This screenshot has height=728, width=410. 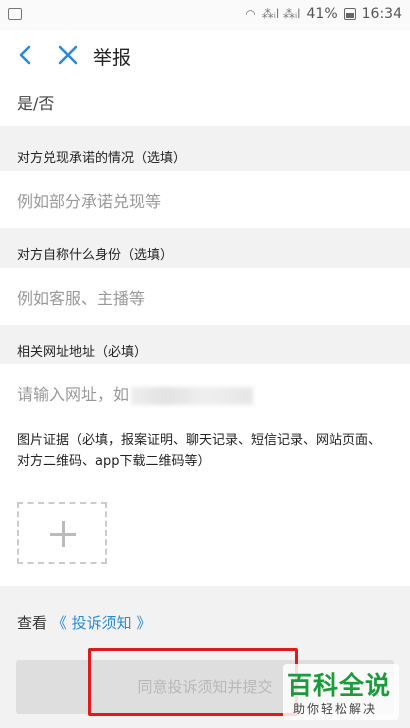 I want to click on evidence-label-line1: 图片证据（必填，报案证明、聊天记录、短信记录、网站页面、, so click(x=199, y=440).